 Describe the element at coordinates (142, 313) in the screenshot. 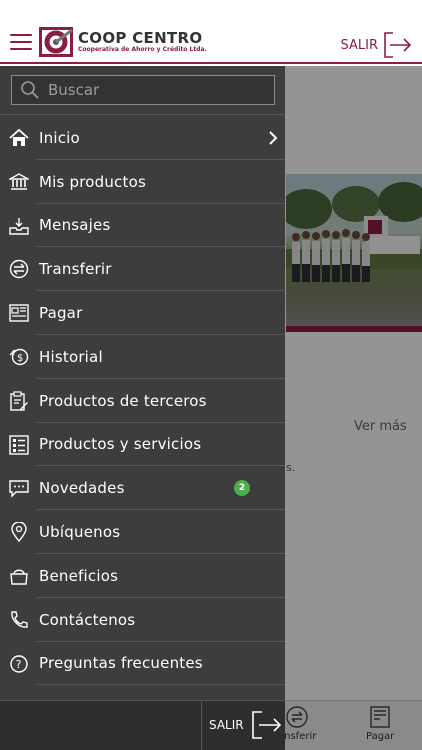

I see `menu-item-pagar: Pagar` at that location.